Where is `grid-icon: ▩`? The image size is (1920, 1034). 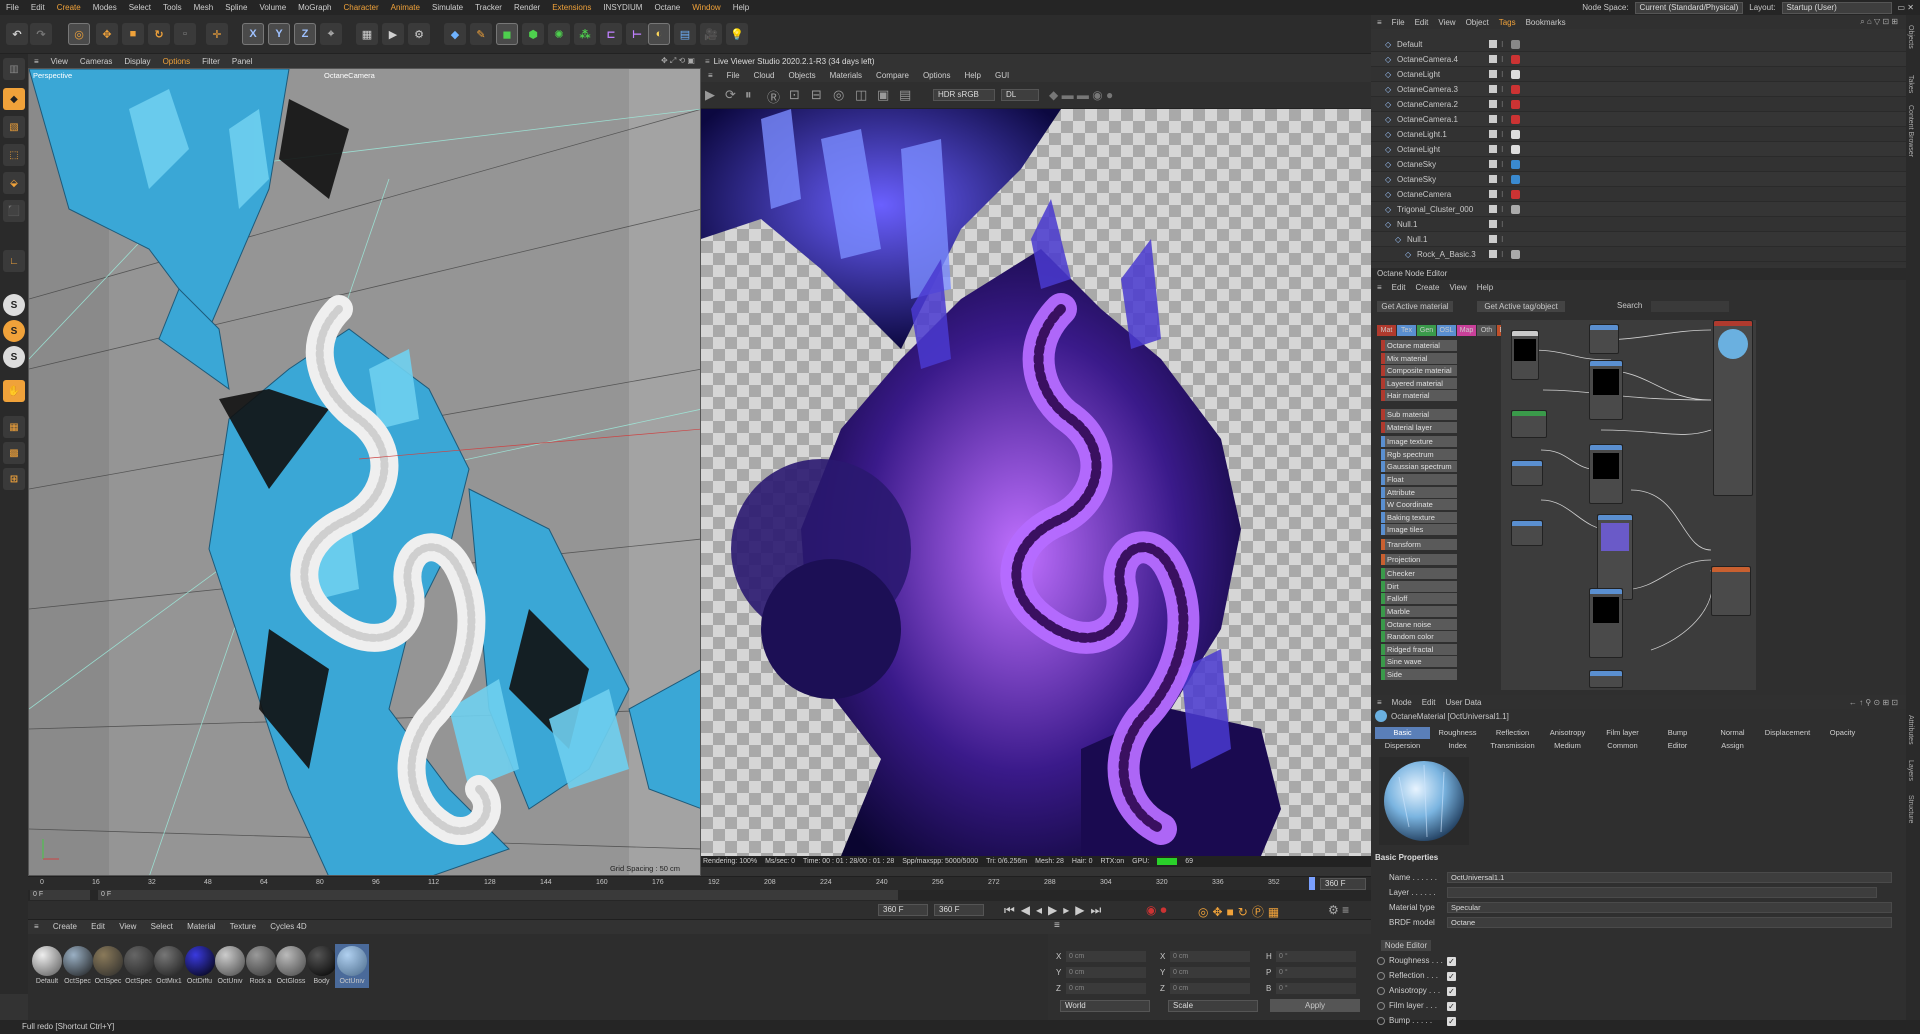 grid-icon: ▩ is located at coordinates (14, 453).